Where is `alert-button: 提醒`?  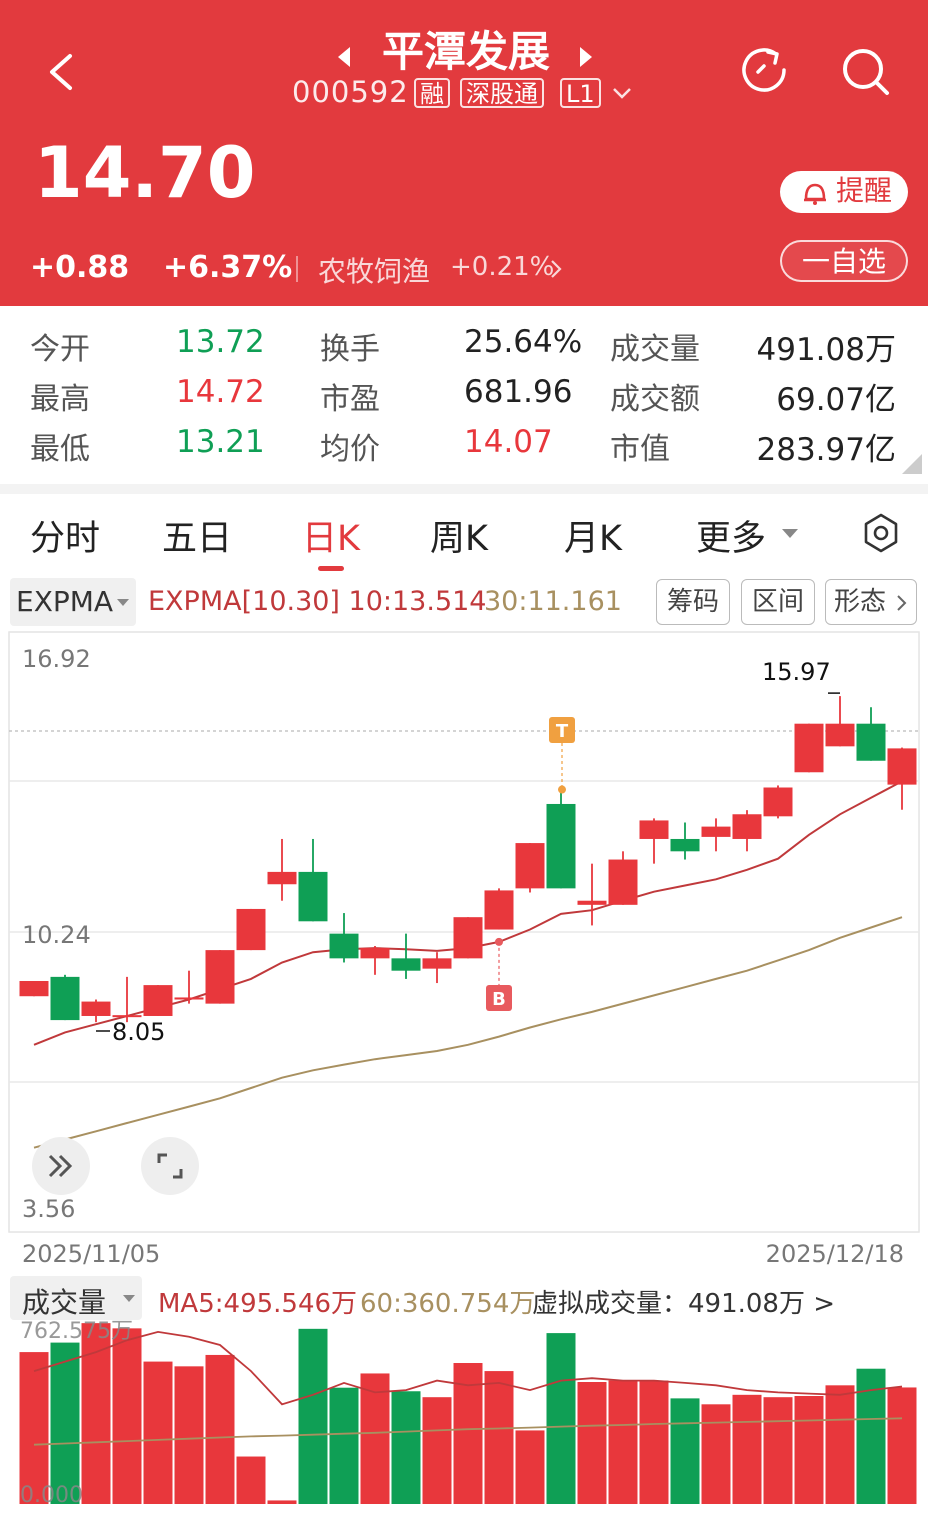 alert-button: 提醒 is located at coordinates (844, 192).